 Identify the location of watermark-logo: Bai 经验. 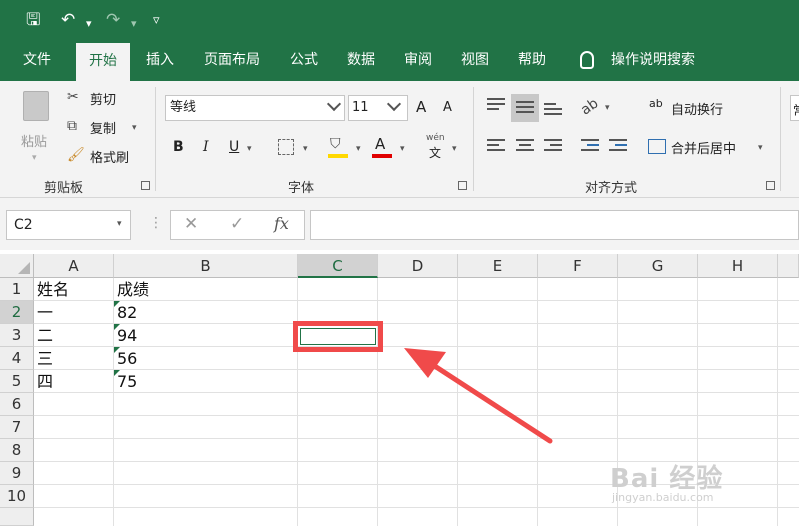
(667, 479).